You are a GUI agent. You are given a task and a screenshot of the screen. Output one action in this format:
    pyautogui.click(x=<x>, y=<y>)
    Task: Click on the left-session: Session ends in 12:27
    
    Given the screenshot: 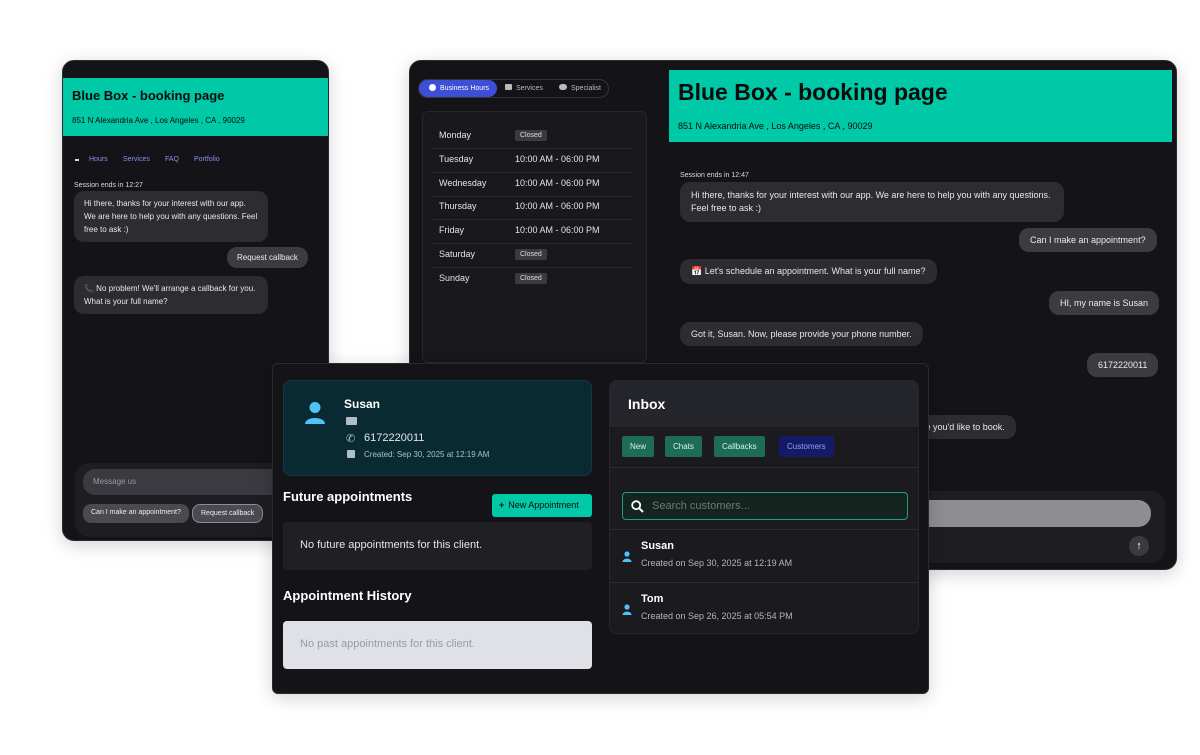 What is the action you would take?
    pyautogui.click(x=108, y=185)
    